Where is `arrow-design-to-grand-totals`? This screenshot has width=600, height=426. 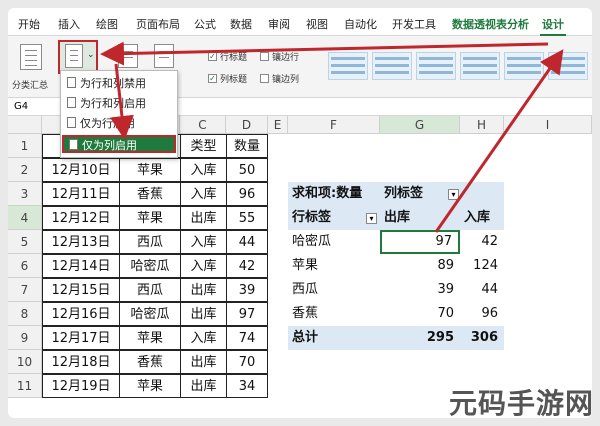
arrow-design-to-grand-totals is located at coordinates (324, 53).